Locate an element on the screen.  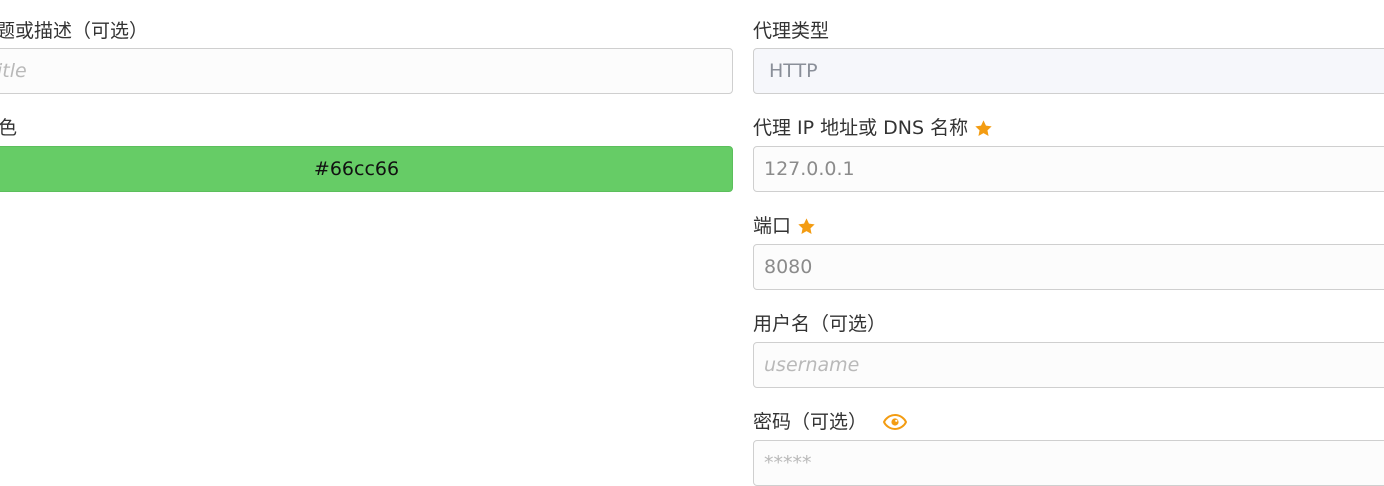
password-label: 密码（可选） is located at coordinates (830, 422).